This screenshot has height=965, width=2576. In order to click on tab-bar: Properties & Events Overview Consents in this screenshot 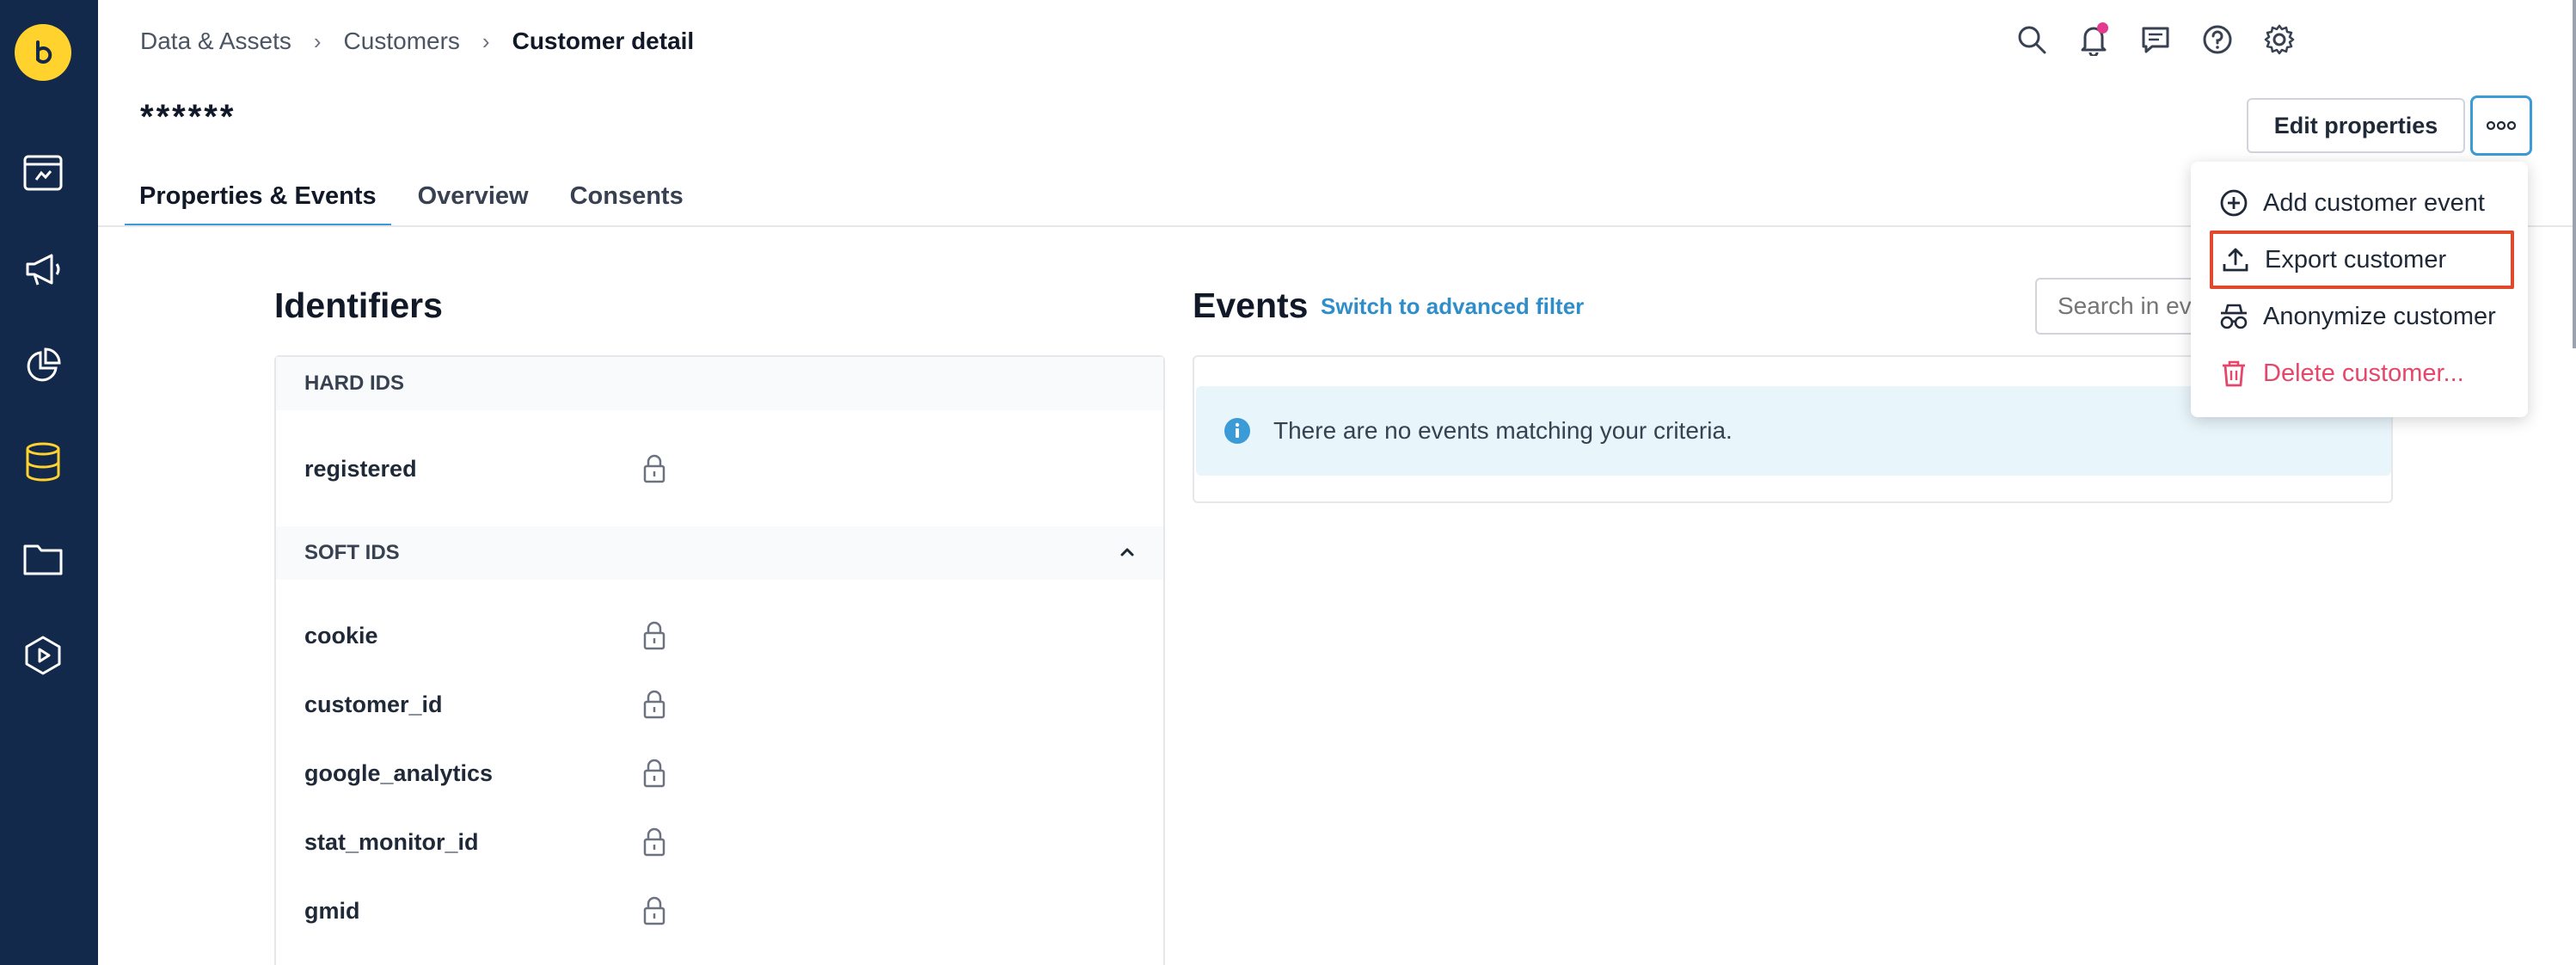, I will do `click(412, 198)`.